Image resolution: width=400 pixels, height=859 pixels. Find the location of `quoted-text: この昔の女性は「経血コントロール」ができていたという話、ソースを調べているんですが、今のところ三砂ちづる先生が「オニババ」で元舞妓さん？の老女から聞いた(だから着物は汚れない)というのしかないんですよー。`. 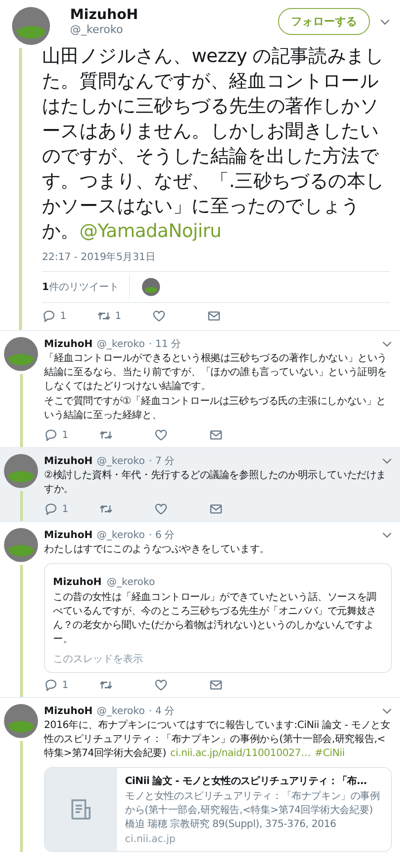

quoted-text: この昔の女性は「経血コントロール」ができていたという話、ソースを調べているんですが、今のところ三砂ちづる先生が「オニババ」で元舞妓さん？の老女から聞いた(だから着物は汚れない)というのしかないんですよー。 is located at coordinates (215, 619).